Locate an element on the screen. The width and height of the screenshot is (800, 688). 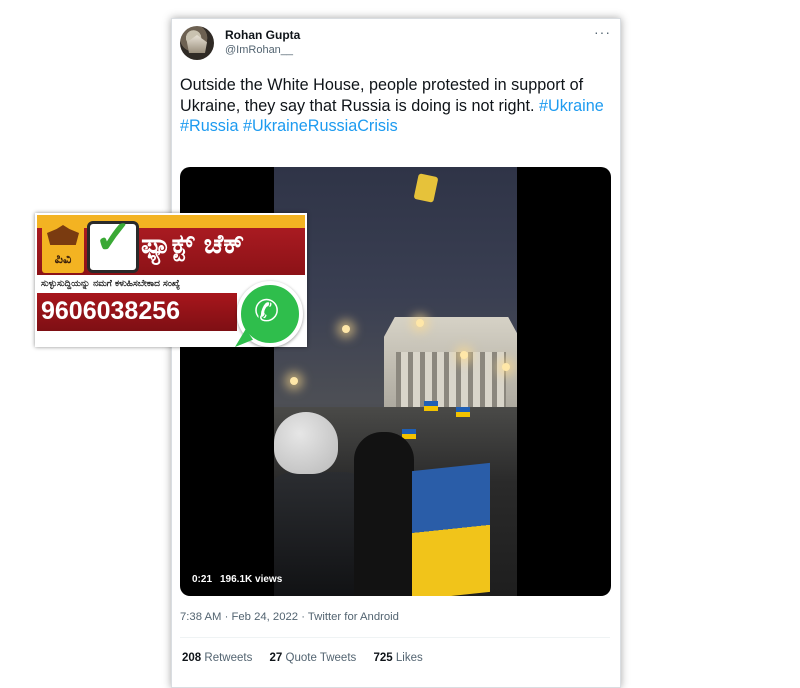
banner-header: ಪಿವಿ ✓ ಫ್ಯಾಕ್ಟ್ ಚೆಕ್ is located at coordinates (171, 244).